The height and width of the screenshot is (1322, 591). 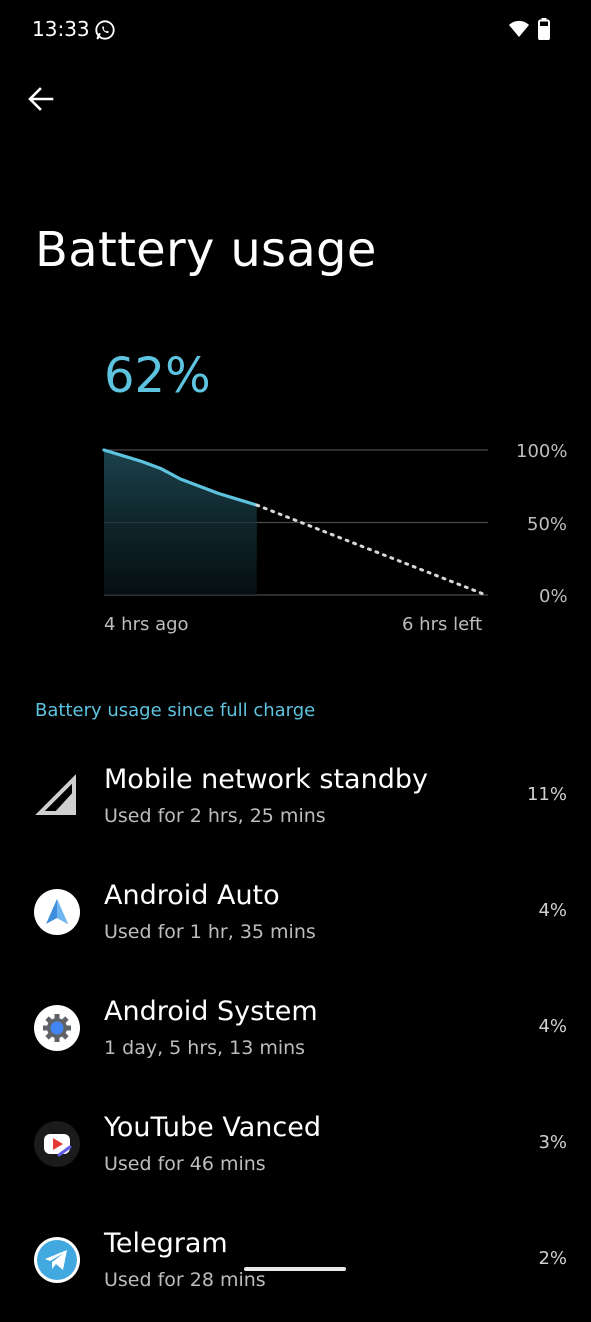 What do you see at coordinates (442, 624) in the screenshot?
I see `x-label-end: 6 hrs left` at bounding box center [442, 624].